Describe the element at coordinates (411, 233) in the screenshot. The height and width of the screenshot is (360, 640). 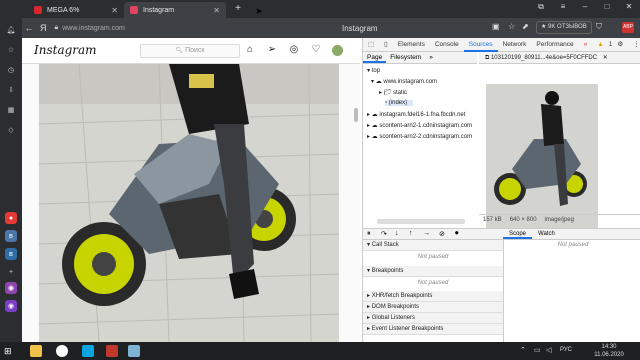
I see `step-out-icon: ↑` at that location.